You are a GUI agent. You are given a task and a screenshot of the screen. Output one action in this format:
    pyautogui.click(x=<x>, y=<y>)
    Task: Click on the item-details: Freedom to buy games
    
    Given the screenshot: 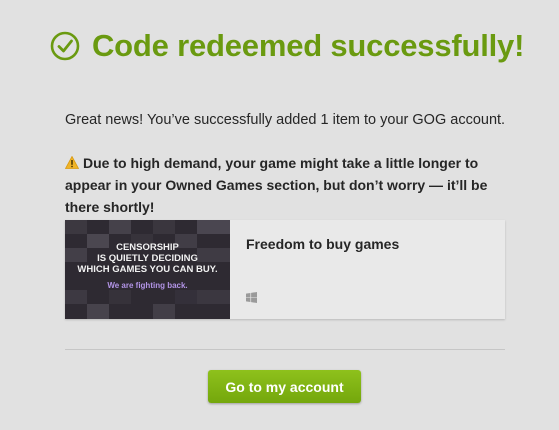 What is the action you would take?
    pyautogui.click(x=367, y=269)
    